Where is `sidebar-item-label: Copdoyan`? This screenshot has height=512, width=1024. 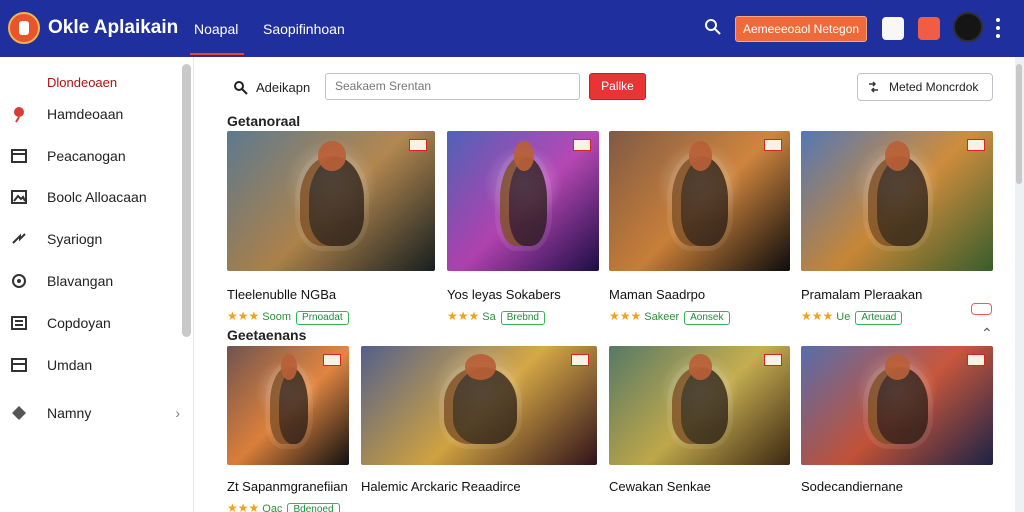
sidebar-item-label: Copdoyan is located at coordinates (79, 323).